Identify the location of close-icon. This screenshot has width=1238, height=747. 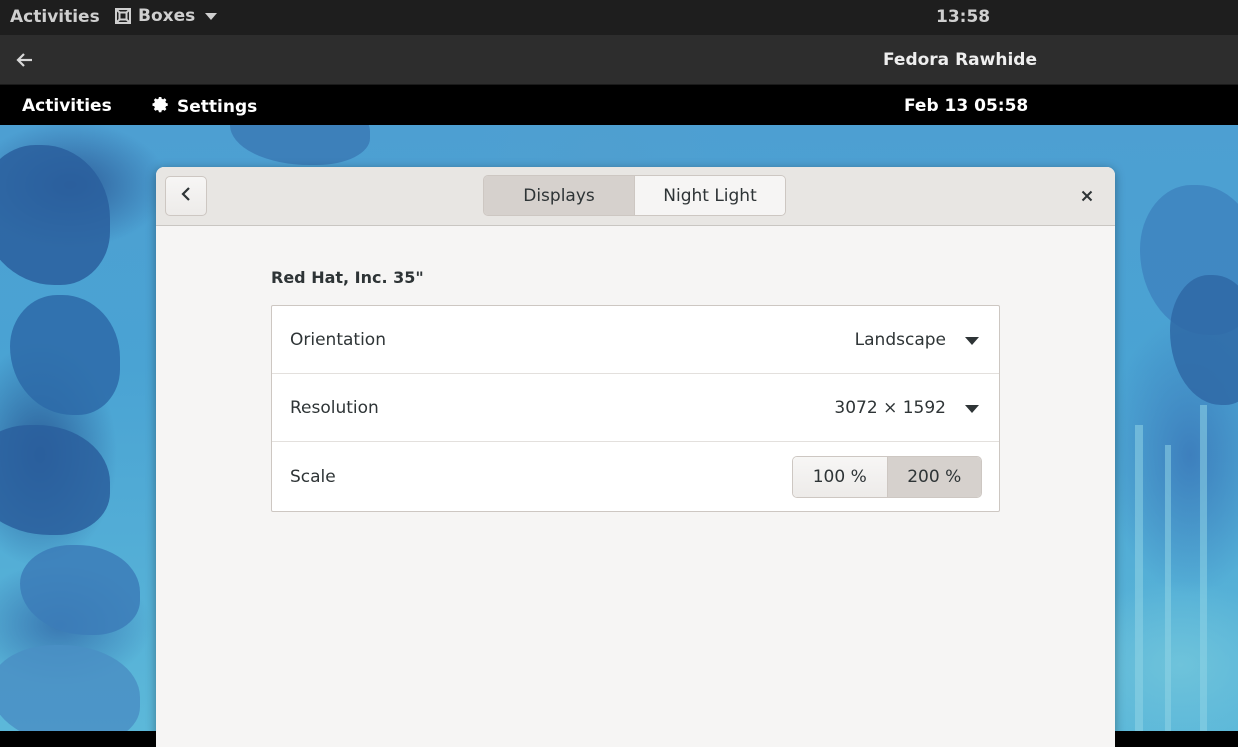
(1087, 196).